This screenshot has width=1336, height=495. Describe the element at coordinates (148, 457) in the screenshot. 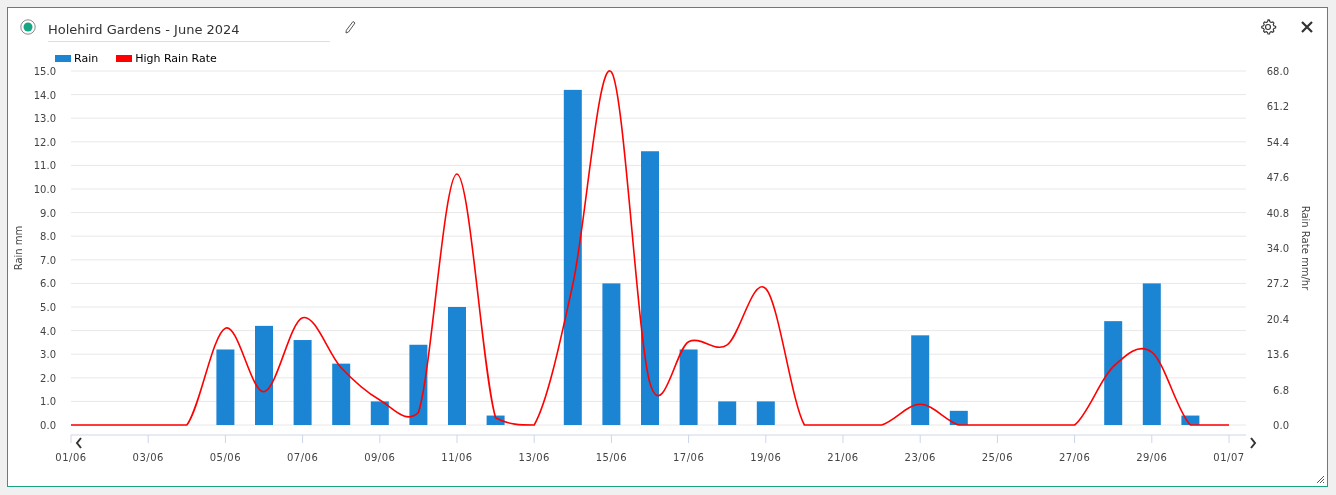

I see `x-axis-label: 03/06` at that location.